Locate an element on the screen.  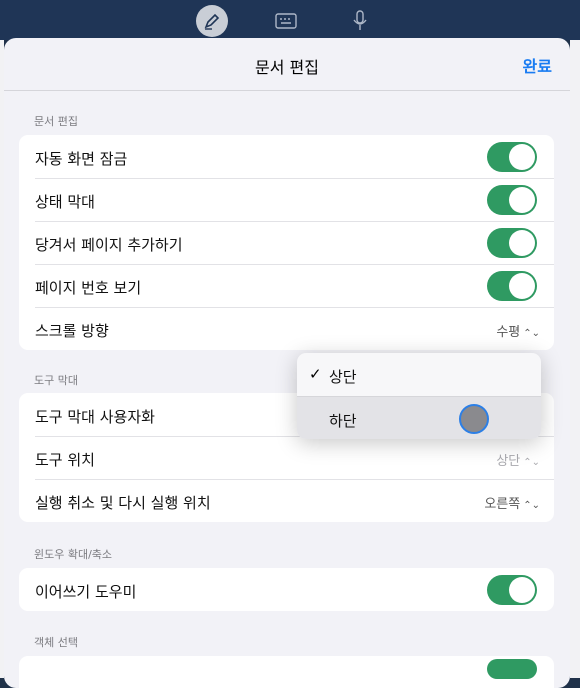
undo-redo-position-label: 실행 취소 및 다시 실행 위치 is located at coordinates (123, 503).